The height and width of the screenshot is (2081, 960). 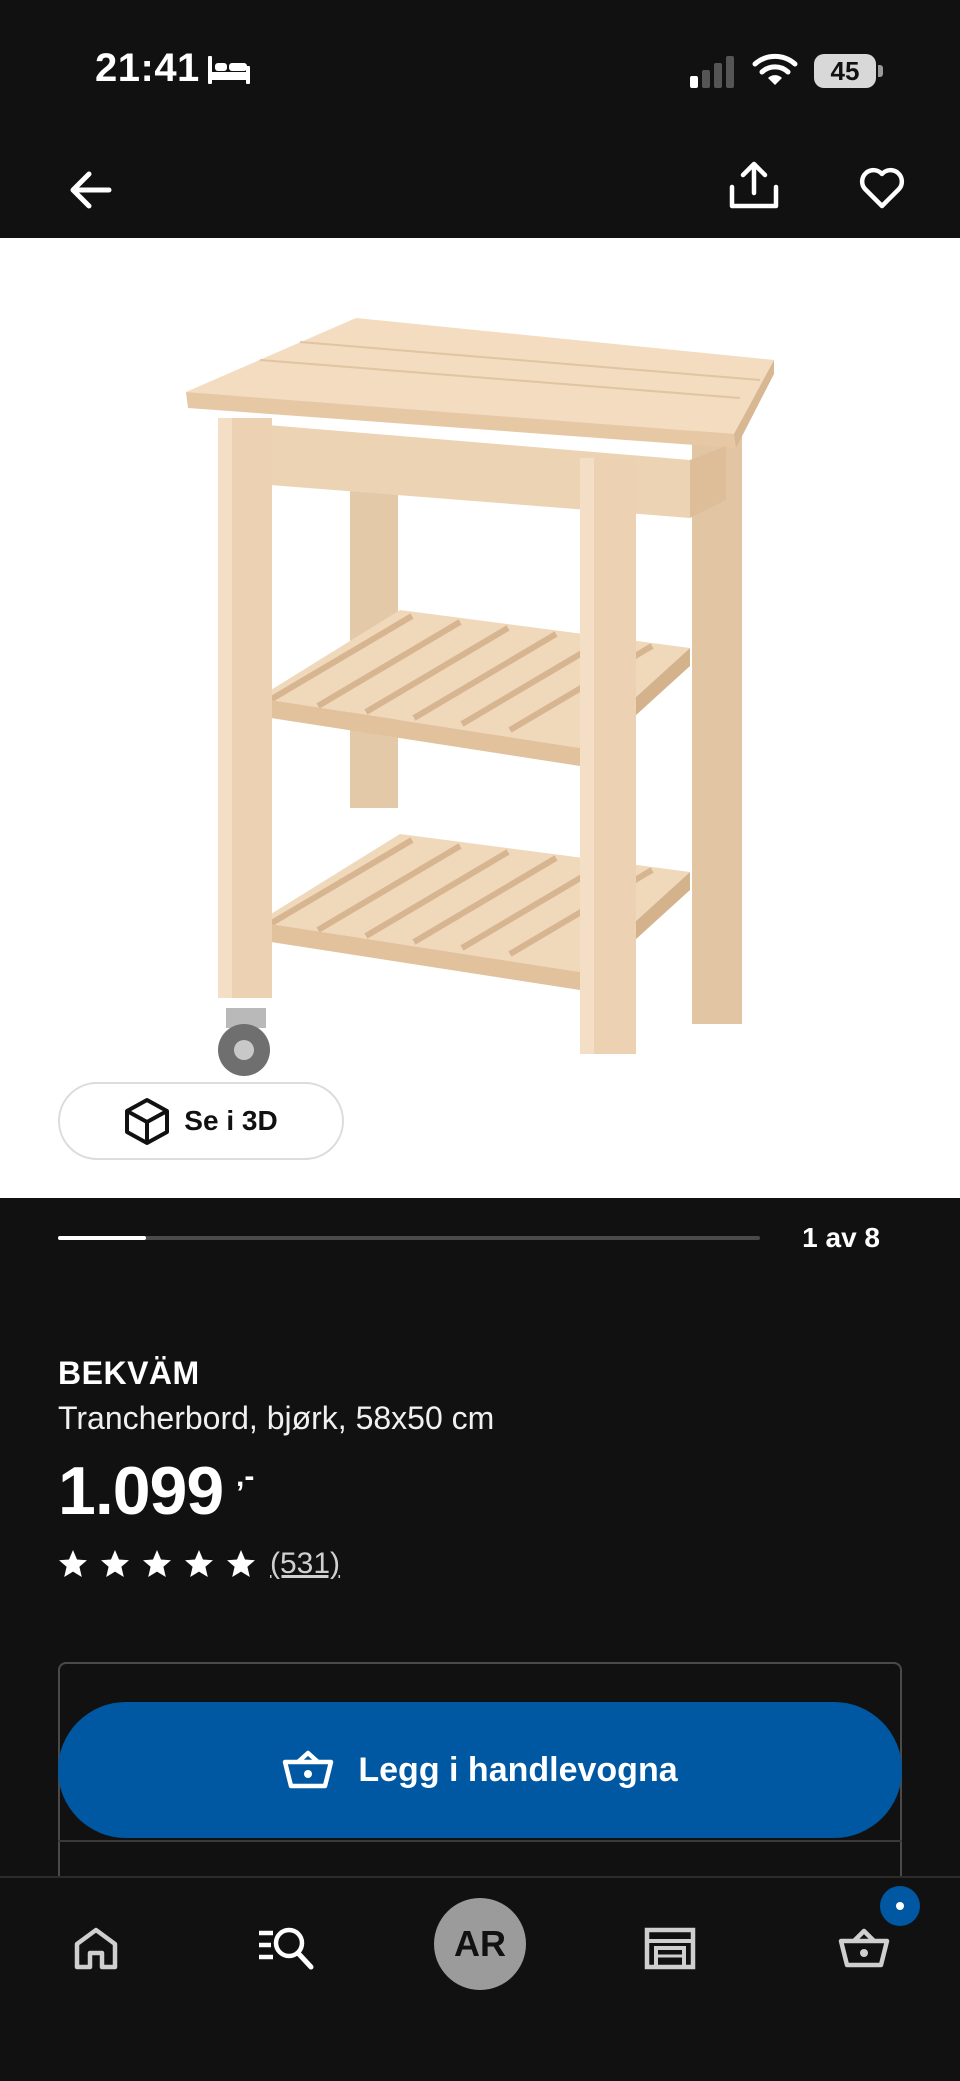 What do you see at coordinates (845, 71) in the screenshot?
I see `battery-level: 45` at bounding box center [845, 71].